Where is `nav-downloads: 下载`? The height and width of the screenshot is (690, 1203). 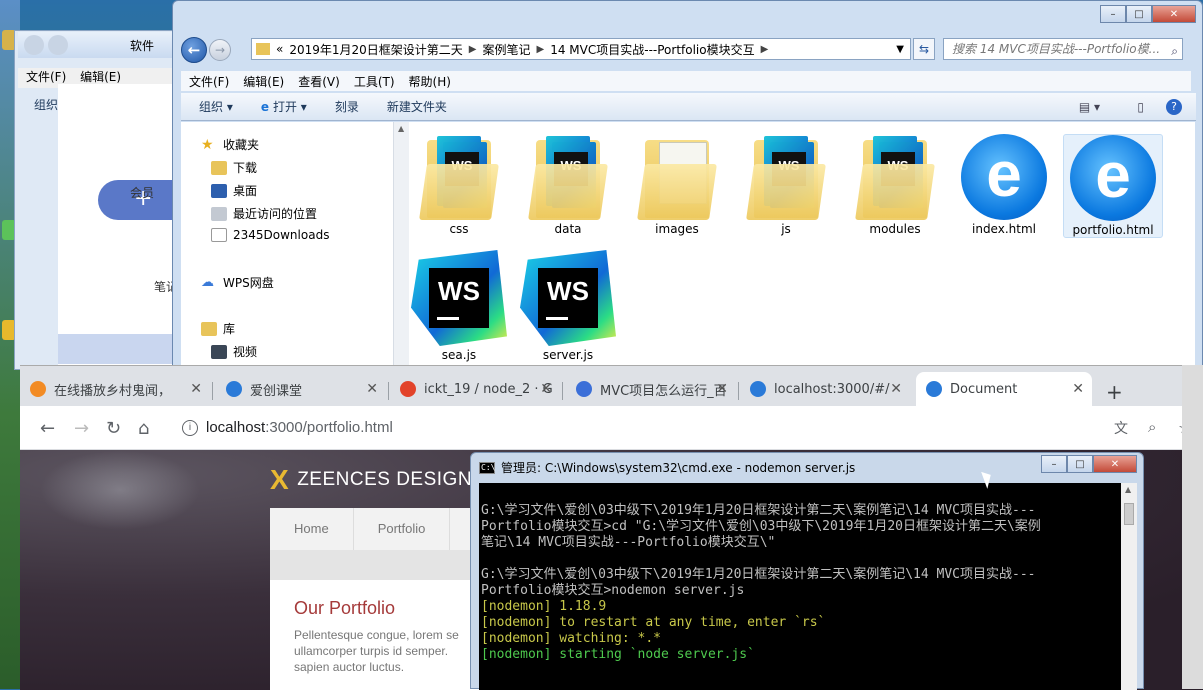
nav-downloads: 下载 is located at coordinates (234, 167).